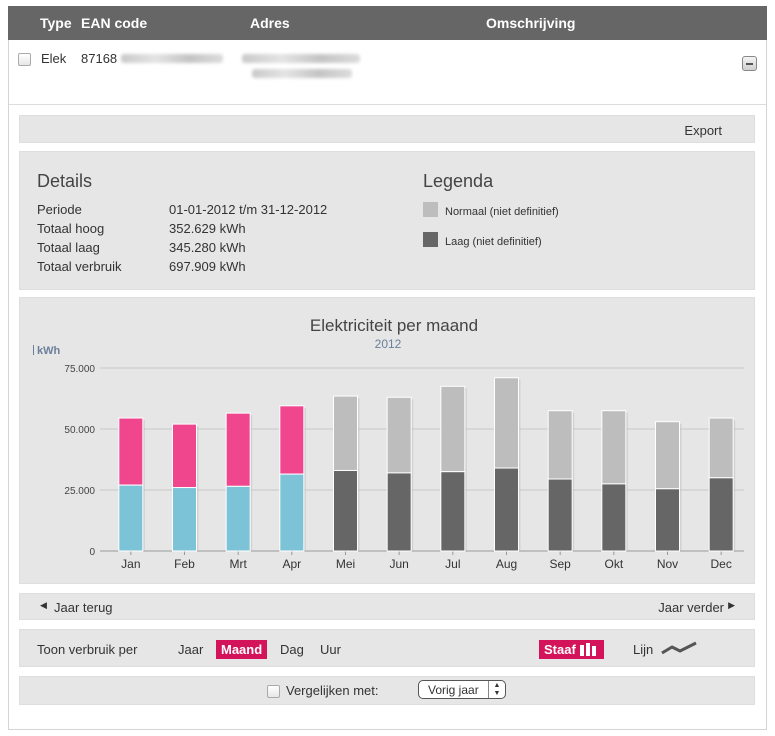  What do you see at coordinates (721, 514) in the screenshot?
I see `bar-low-dec` at bounding box center [721, 514].